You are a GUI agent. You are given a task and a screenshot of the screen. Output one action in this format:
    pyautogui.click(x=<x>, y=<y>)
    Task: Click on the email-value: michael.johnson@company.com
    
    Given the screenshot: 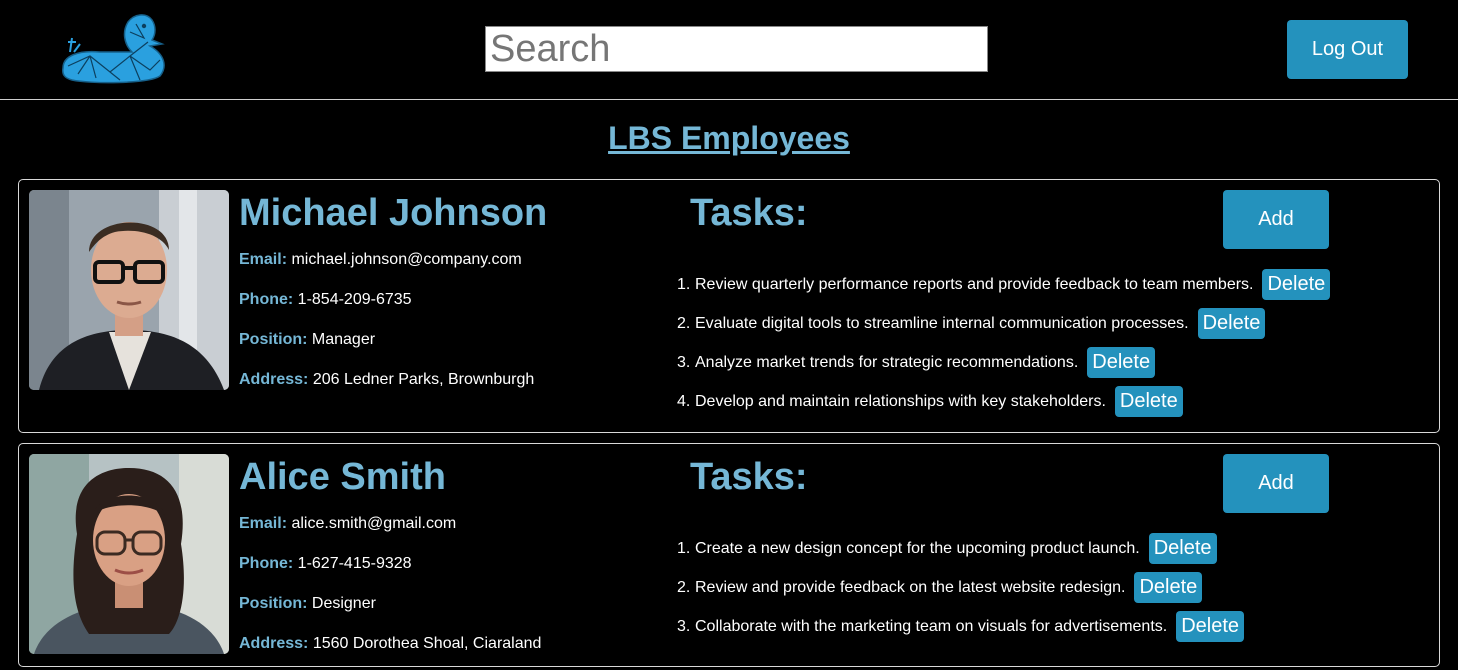 What is the action you would take?
    pyautogui.click(x=406, y=259)
    